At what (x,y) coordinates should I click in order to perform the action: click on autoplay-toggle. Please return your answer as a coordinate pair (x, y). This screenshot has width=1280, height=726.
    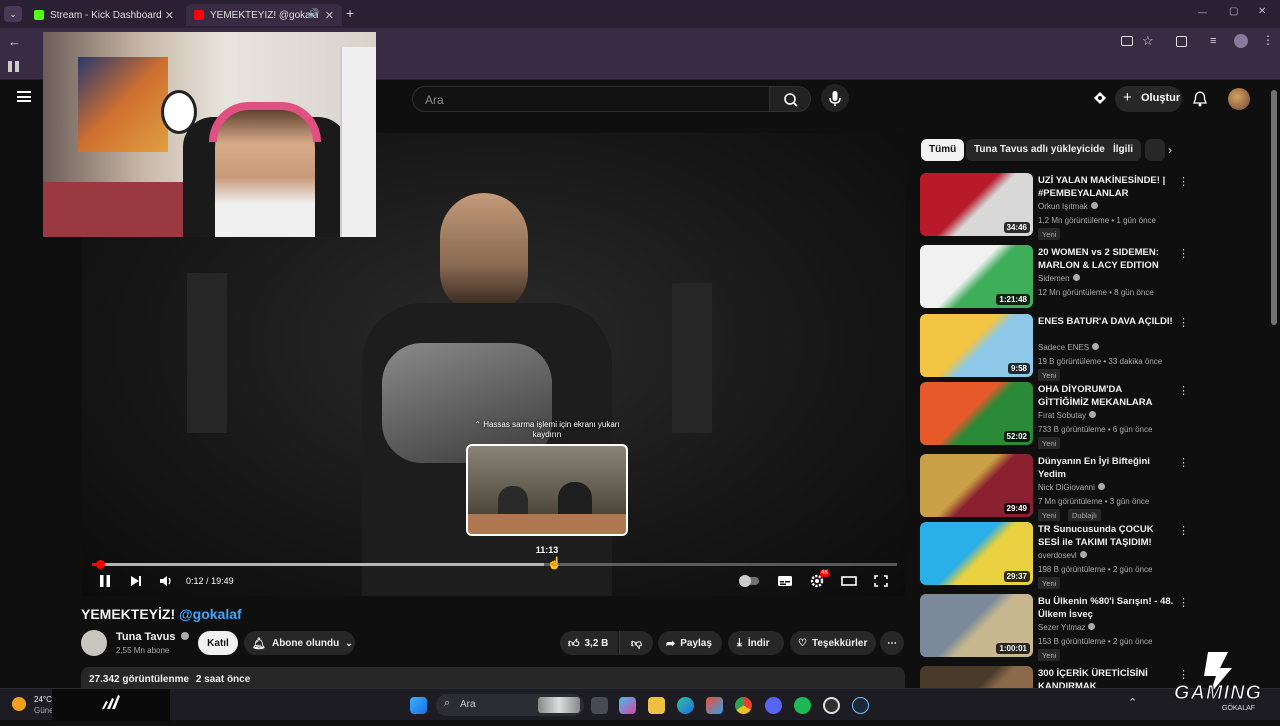
    Looking at the image, I should click on (750, 581).